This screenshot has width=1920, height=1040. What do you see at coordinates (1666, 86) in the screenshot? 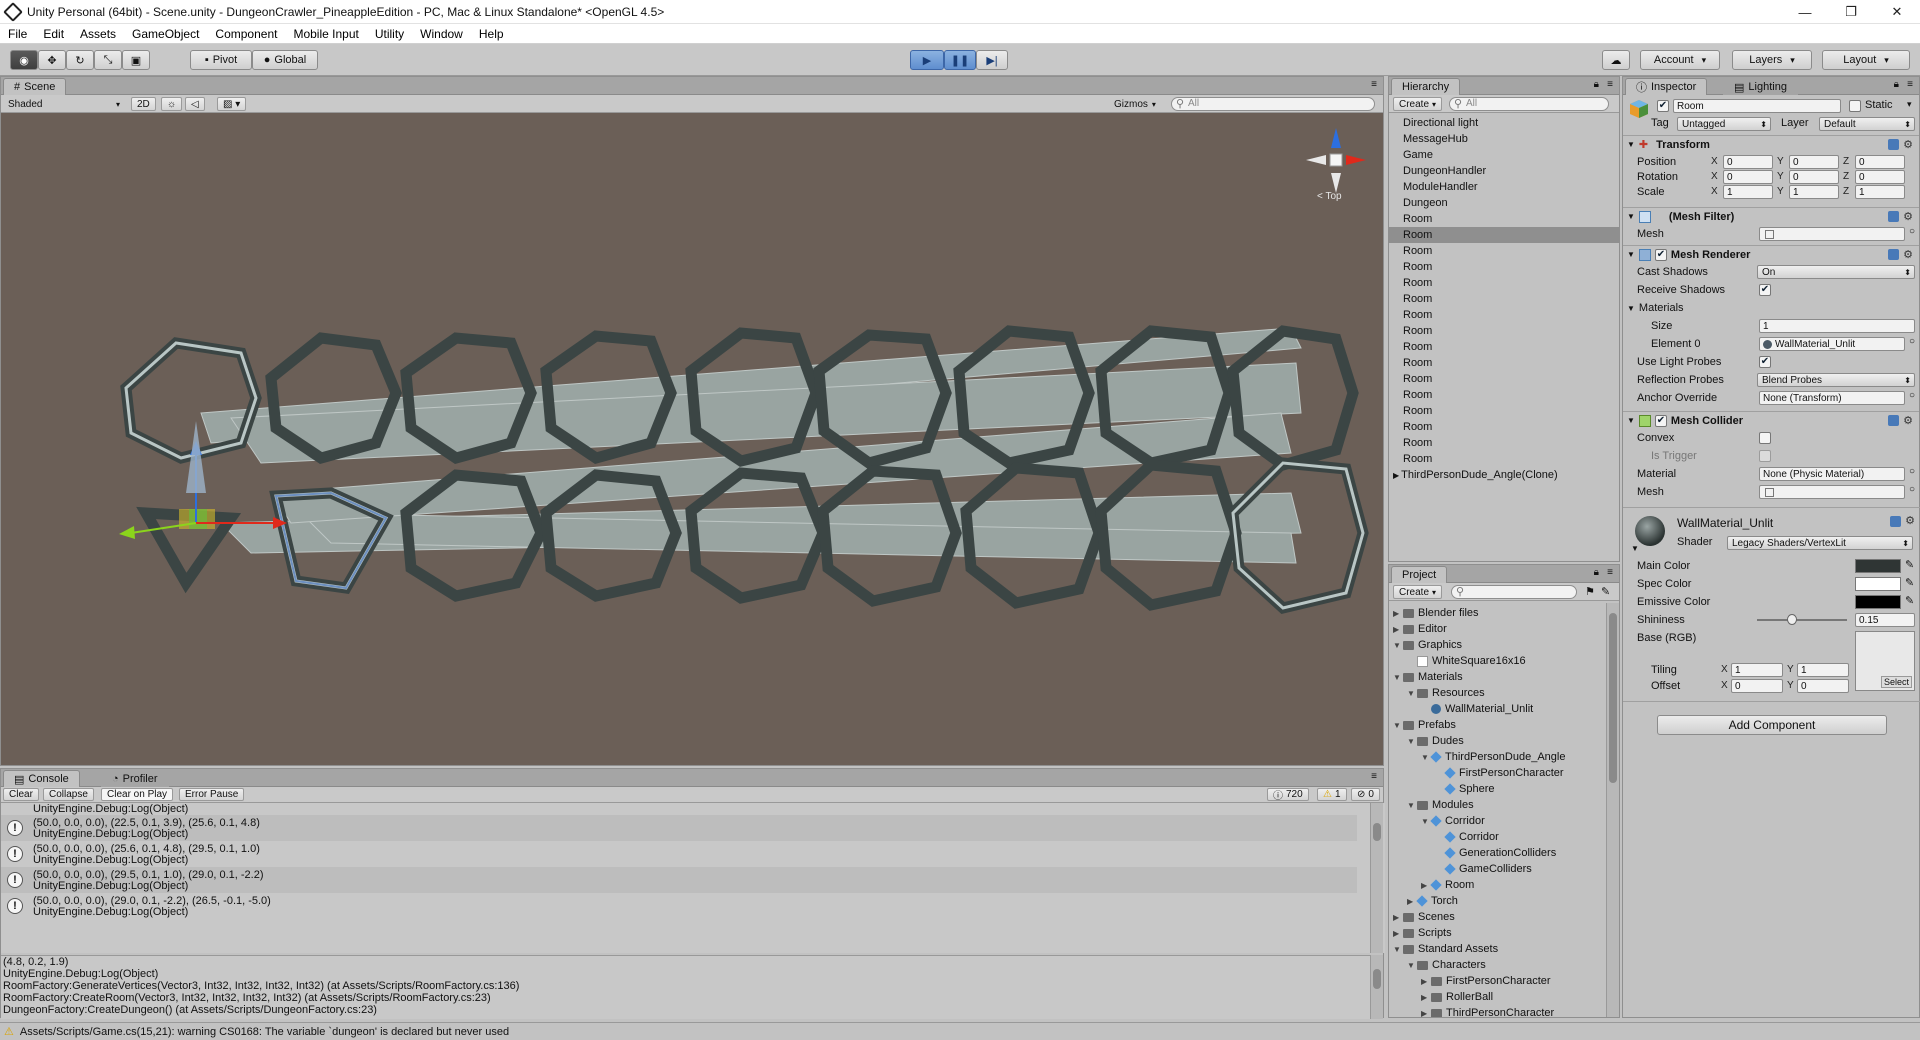
I see `tab-inspector: ⓘ Inspector` at bounding box center [1666, 86].